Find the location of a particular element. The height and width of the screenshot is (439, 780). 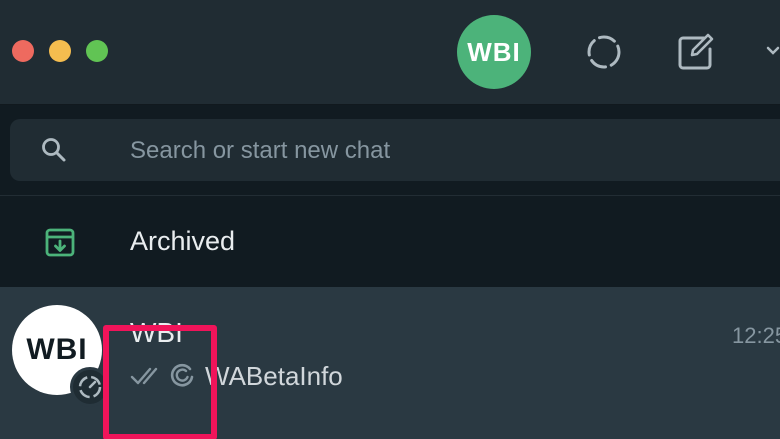

profile-avatar: WBI is located at coordinates (494, 52).